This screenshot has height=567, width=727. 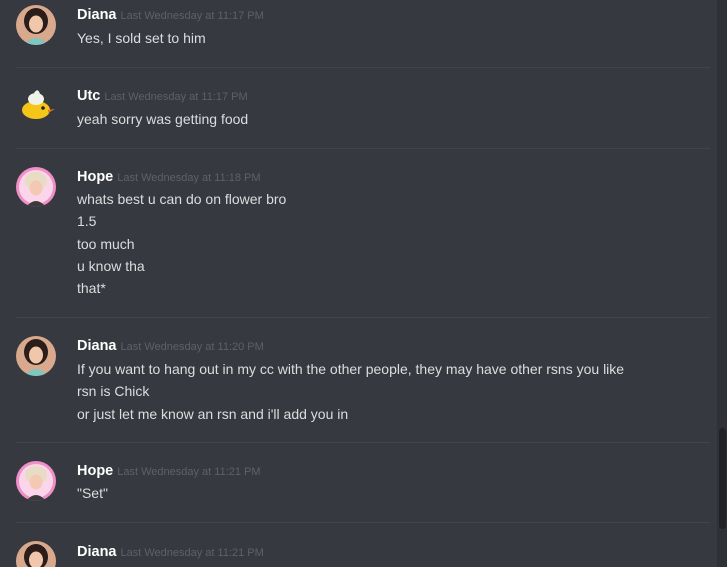 I want to click on author-name: Utc, so click(x=88, y=96).